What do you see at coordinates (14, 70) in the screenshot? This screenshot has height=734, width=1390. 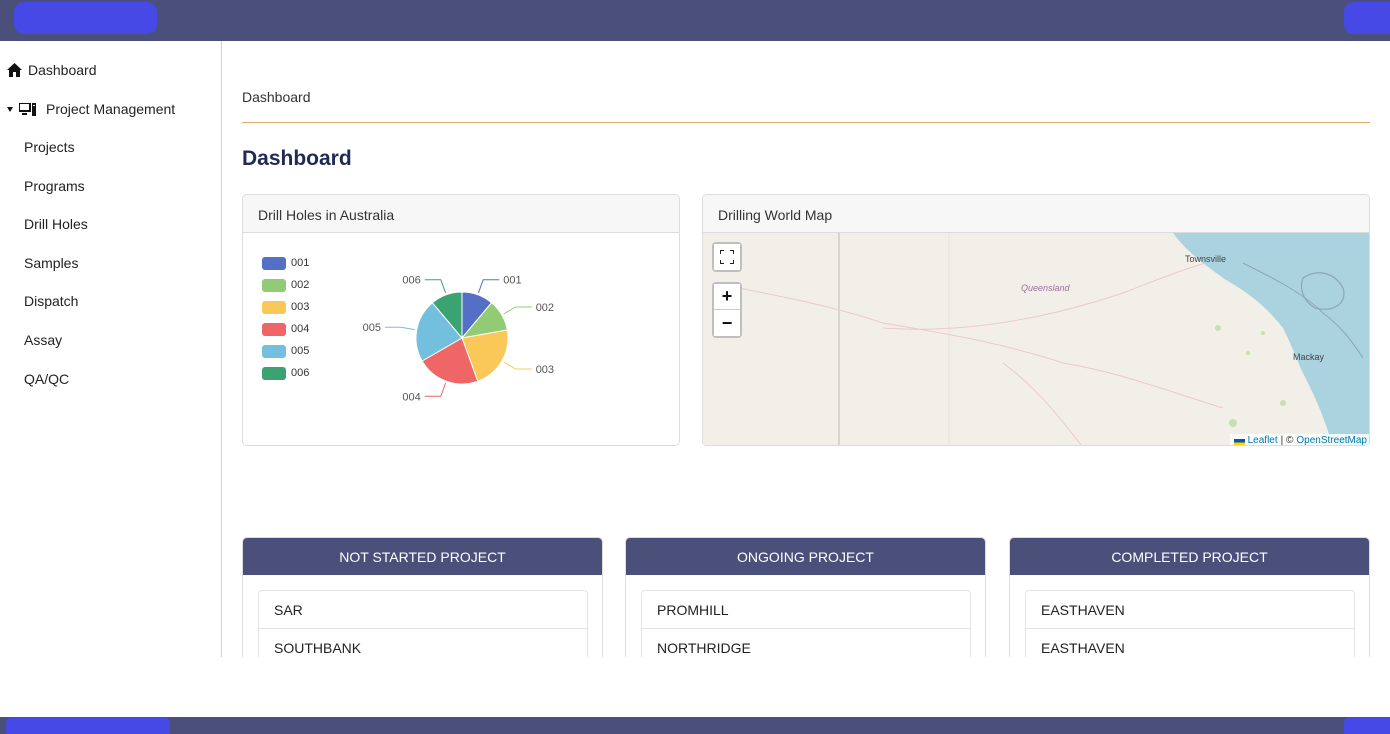 I see `home-icon` at bounding box center [14, 70].